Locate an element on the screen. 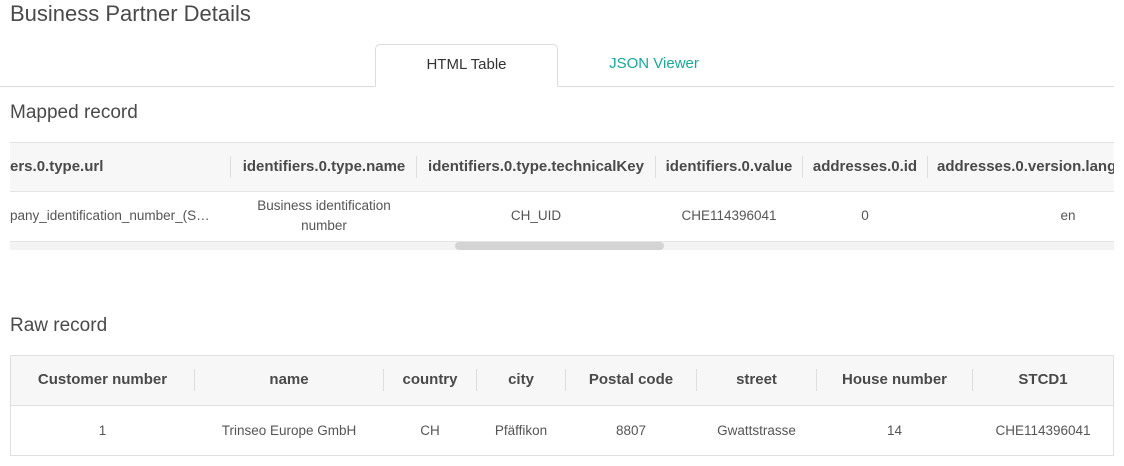  mapped-cell-identifier-value: CHE114396041 is located at coordinates (729, 215).